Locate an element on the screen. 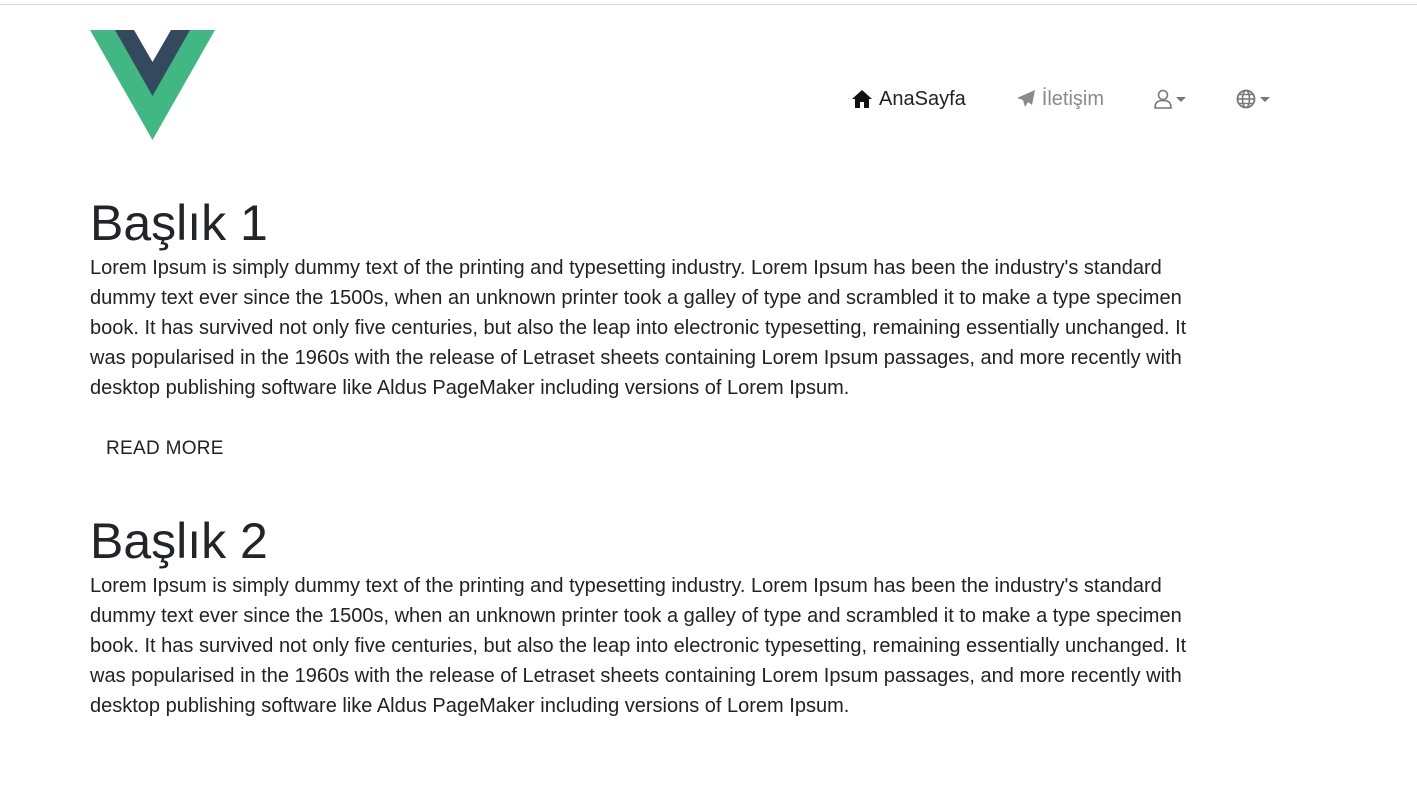 This screenshot has width=1417, height=791. nav-home-label: AnaSayfa is located at coordinates (922, 98).